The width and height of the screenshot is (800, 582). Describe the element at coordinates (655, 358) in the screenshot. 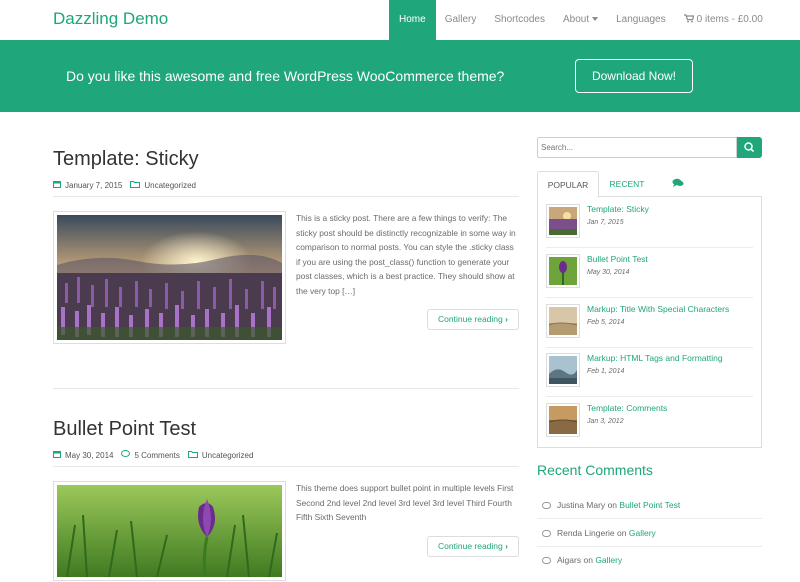

I see `popular-title: Markup: HTML Tags and Formatting` at that location.